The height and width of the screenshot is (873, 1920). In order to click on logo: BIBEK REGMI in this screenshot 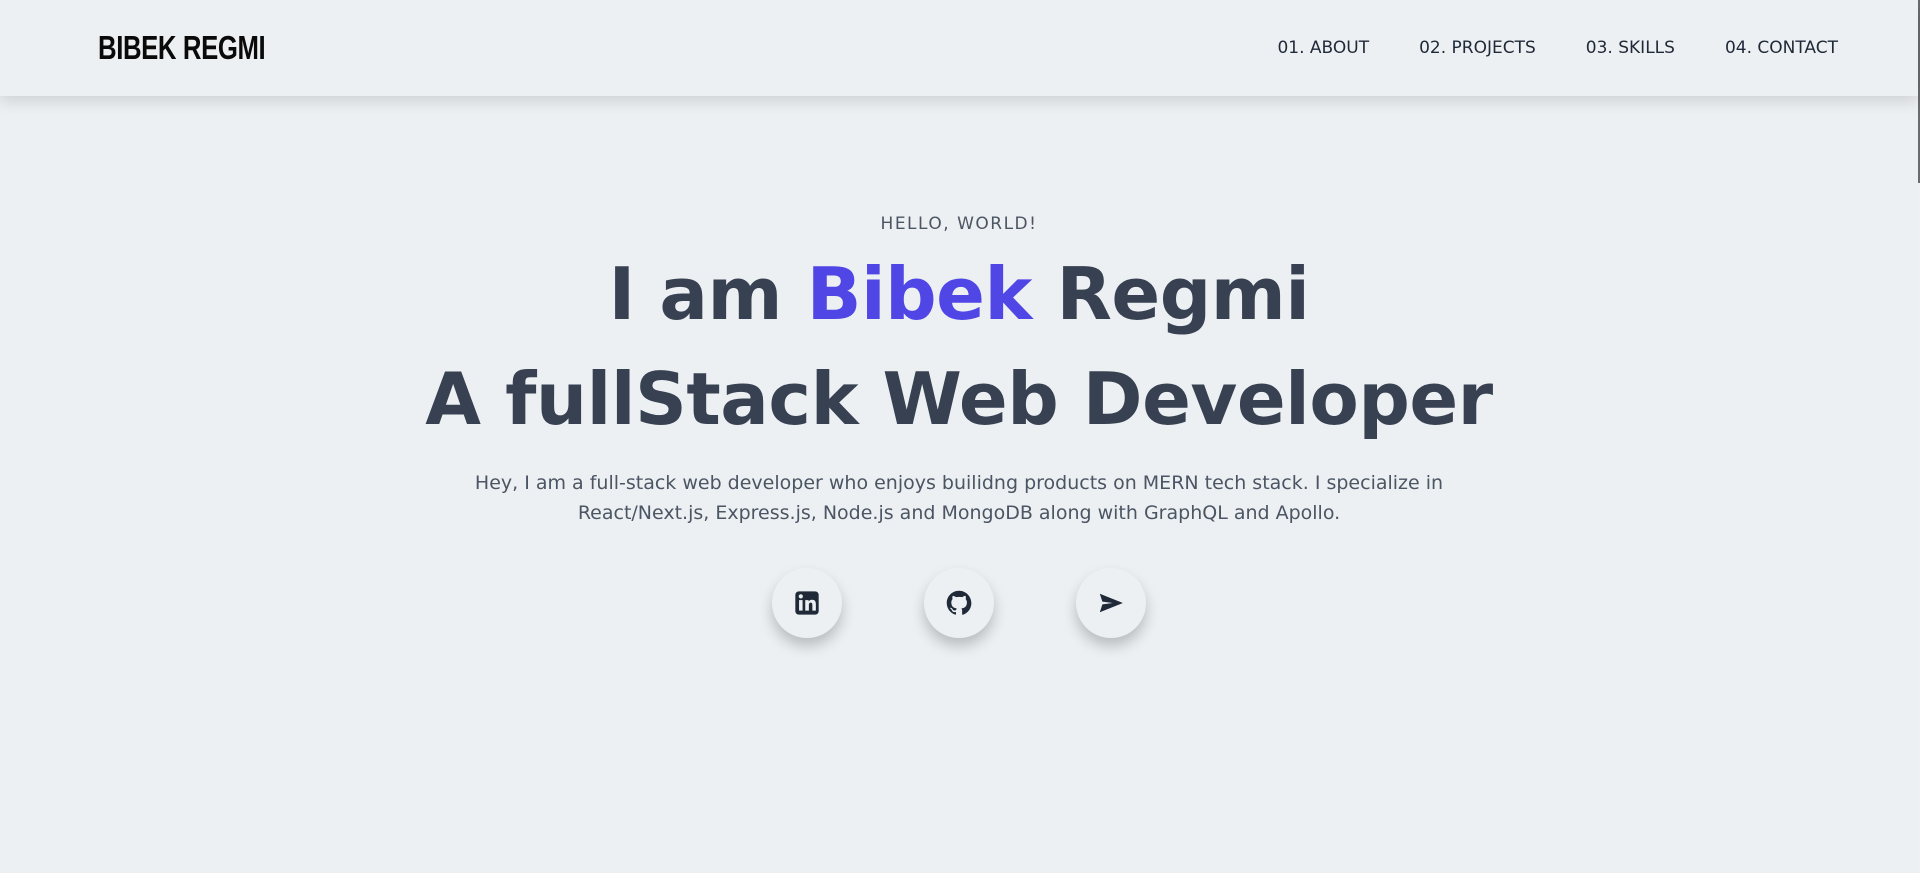, I will do `click(182, 48)`.